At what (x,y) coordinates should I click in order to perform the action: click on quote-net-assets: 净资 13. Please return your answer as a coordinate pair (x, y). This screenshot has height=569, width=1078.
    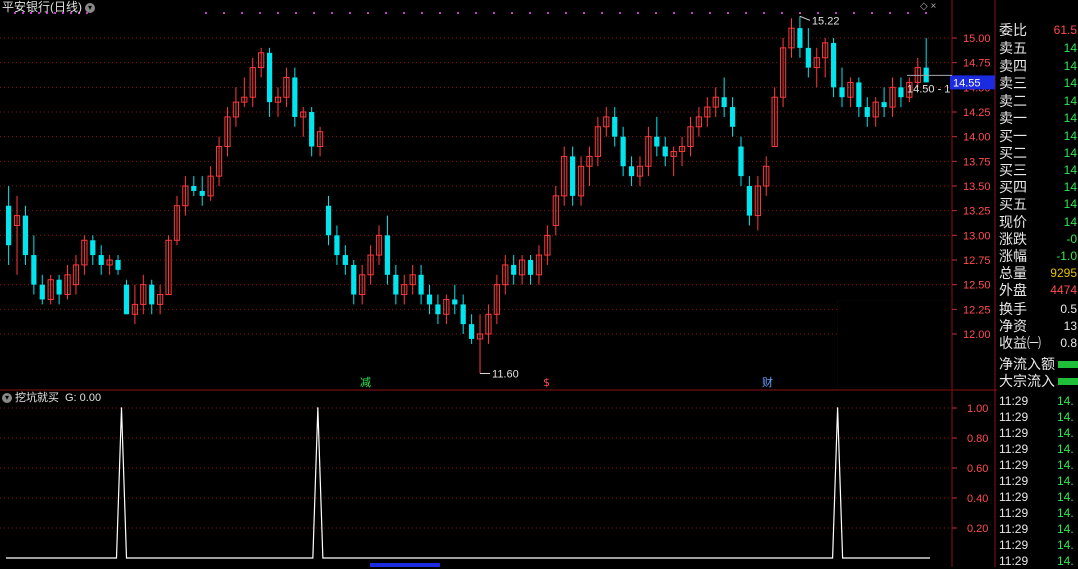
    Looking at the image, I should click on (1038, 326).